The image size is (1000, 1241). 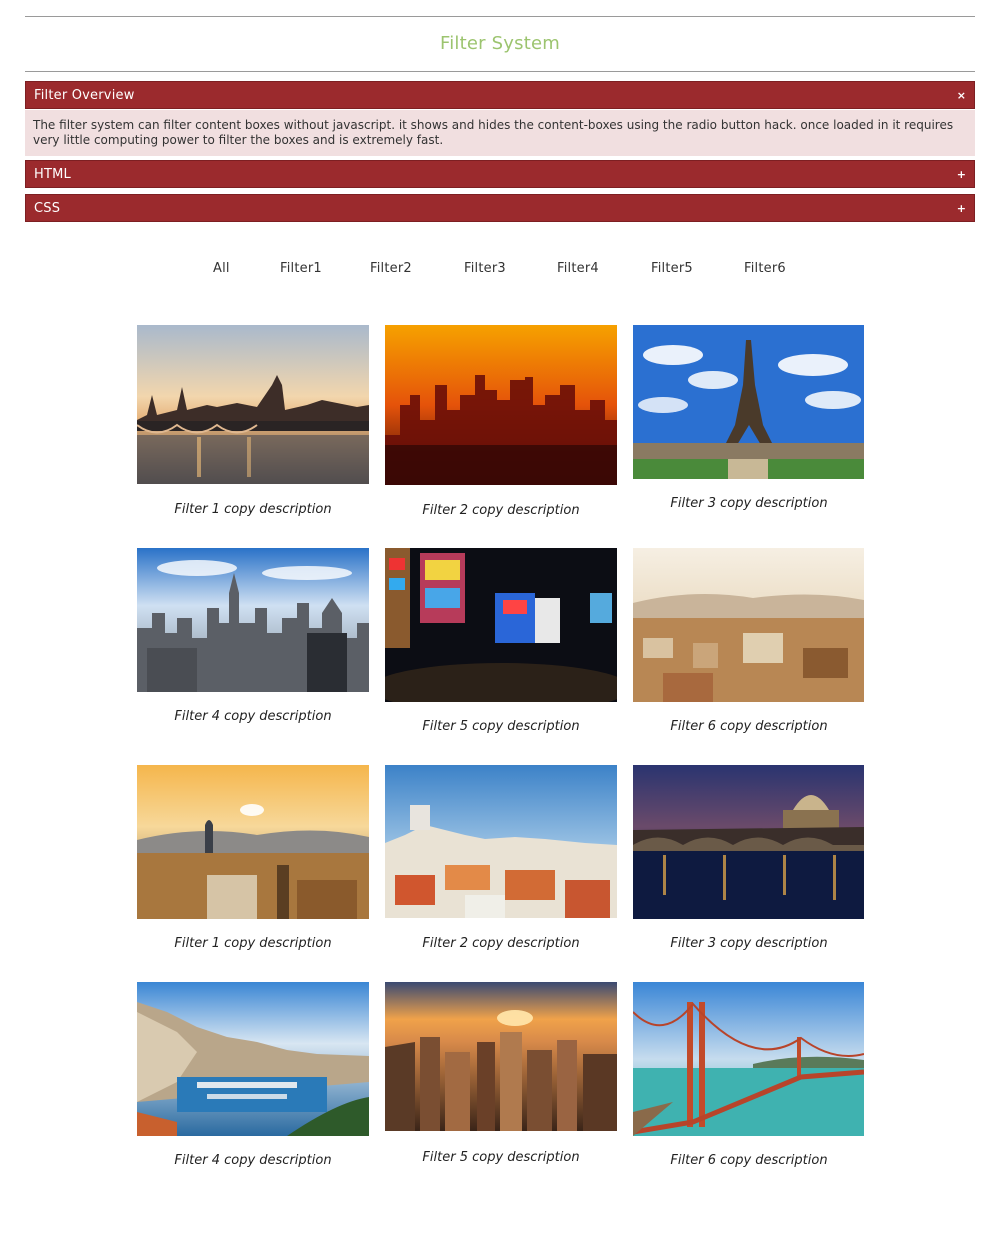 I want to click on title-divider, so click(x=500, y=71).